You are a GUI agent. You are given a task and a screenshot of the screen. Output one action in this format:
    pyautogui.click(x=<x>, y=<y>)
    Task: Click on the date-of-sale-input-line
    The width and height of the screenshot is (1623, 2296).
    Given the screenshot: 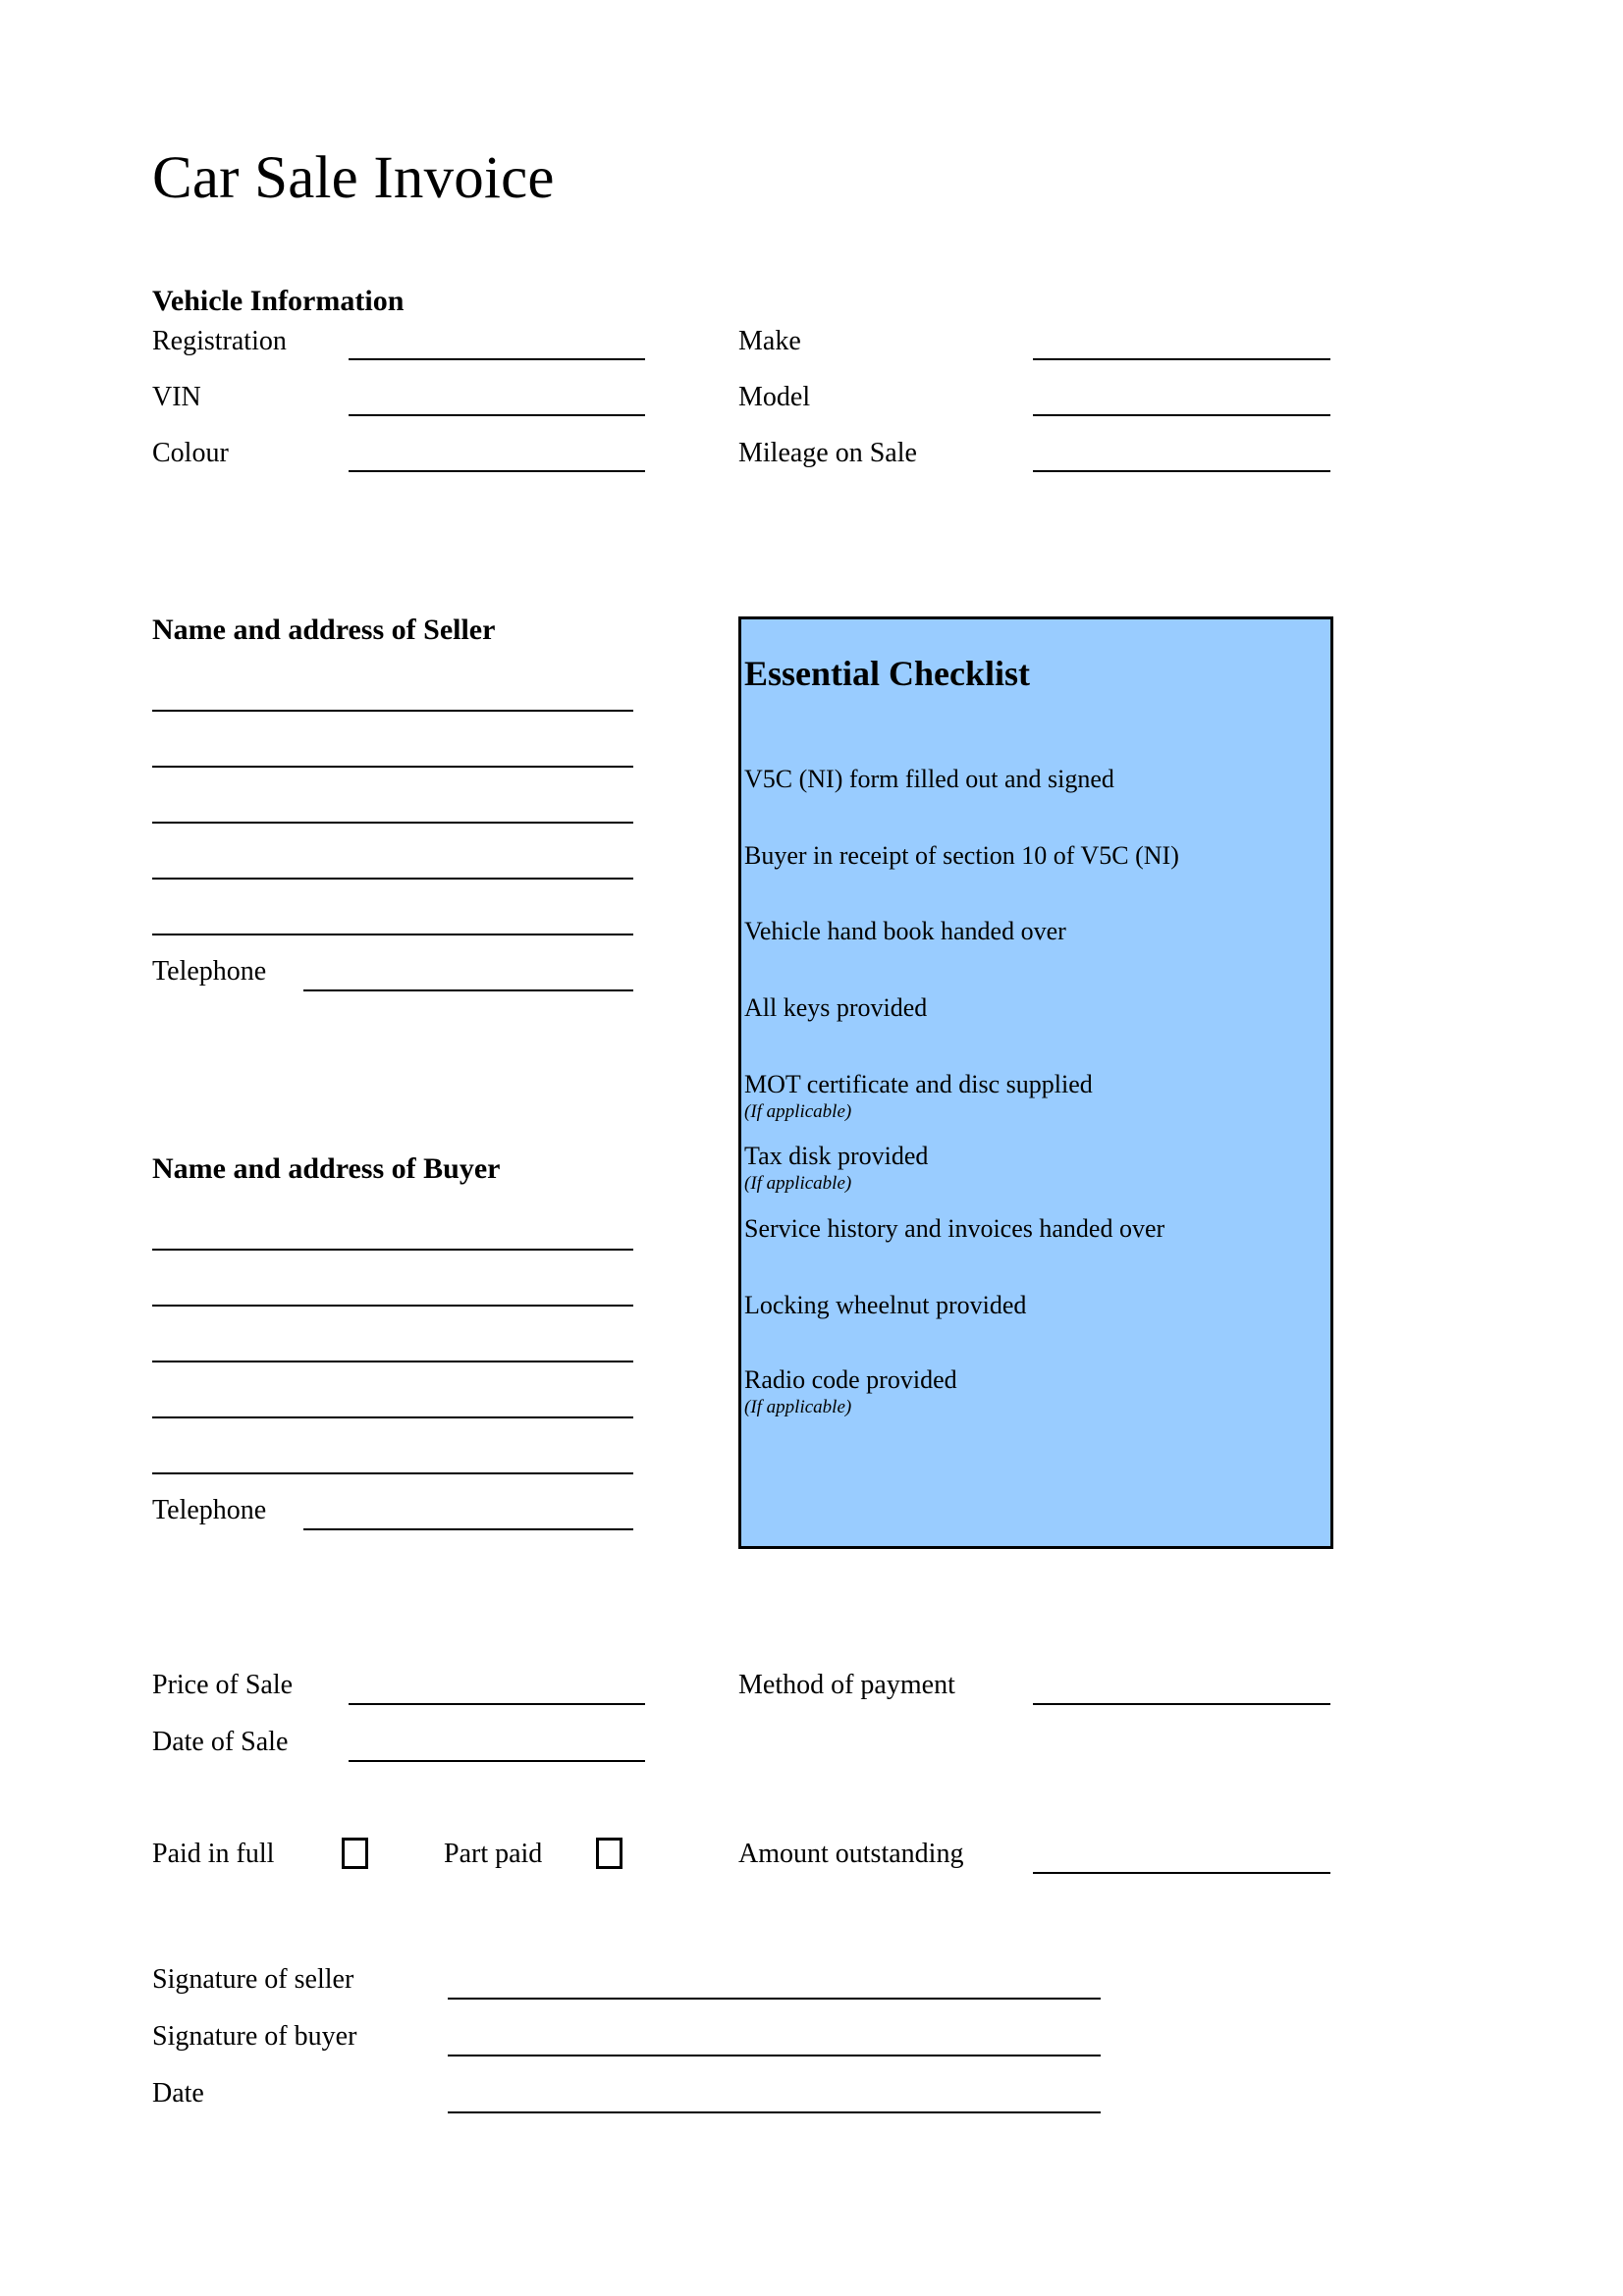 What is the action you would take?
    pyautogui.click(x=497, y=1761)
    